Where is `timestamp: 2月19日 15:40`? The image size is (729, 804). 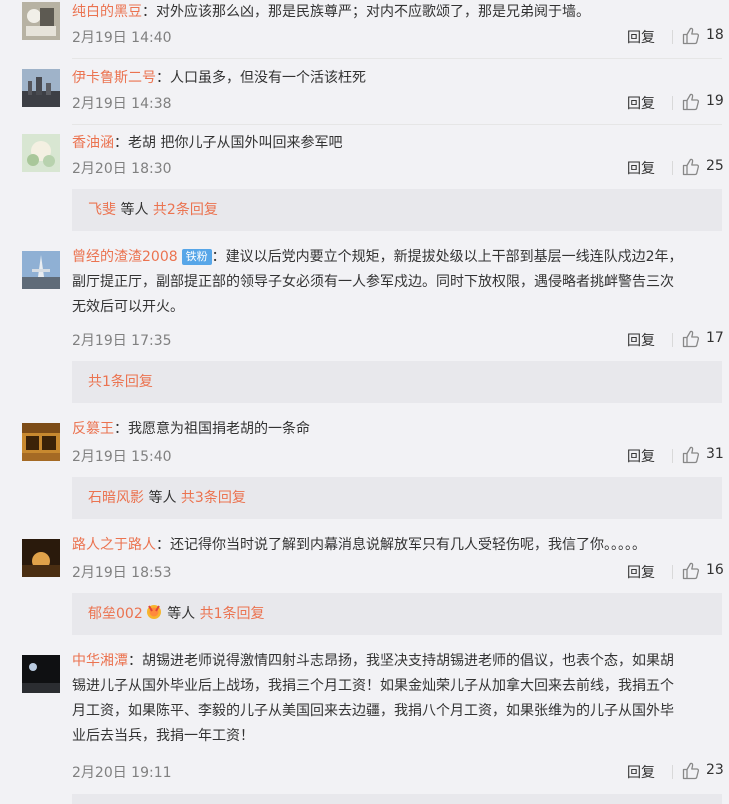
timestamp: 2月19日 15:40 is located at coordinates (122, 457).